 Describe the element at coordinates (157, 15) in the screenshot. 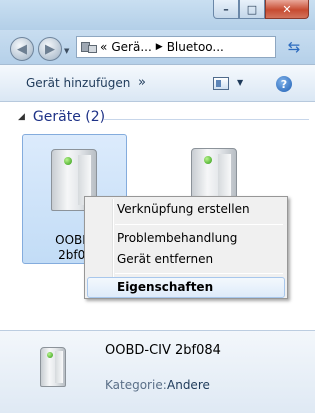

I see `title-bar: – □ ✕` at that location.